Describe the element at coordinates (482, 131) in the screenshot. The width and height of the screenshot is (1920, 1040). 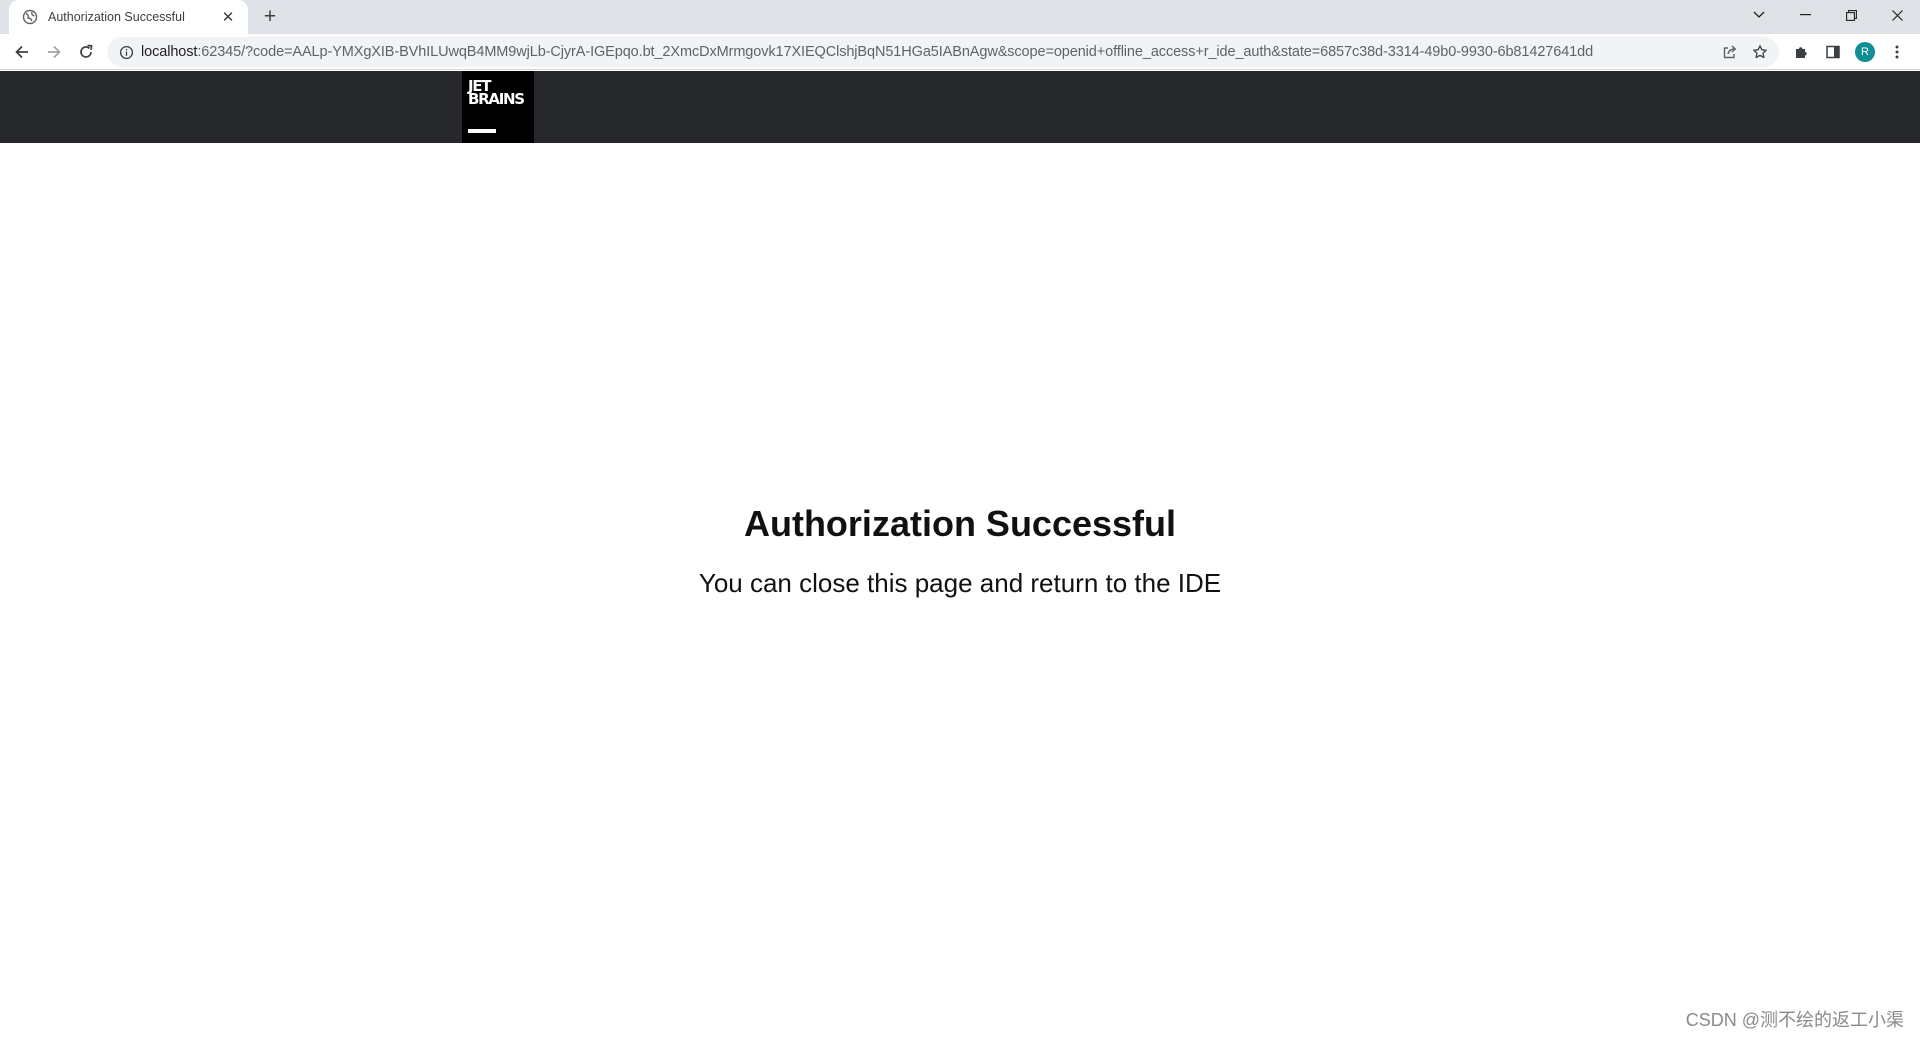
I see `logo-underline` at that location.